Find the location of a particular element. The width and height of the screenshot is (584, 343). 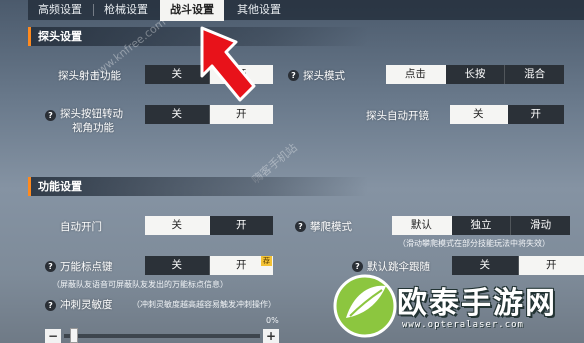

logo-url: www.opteralaser.com is located at coordinates (463, 325).